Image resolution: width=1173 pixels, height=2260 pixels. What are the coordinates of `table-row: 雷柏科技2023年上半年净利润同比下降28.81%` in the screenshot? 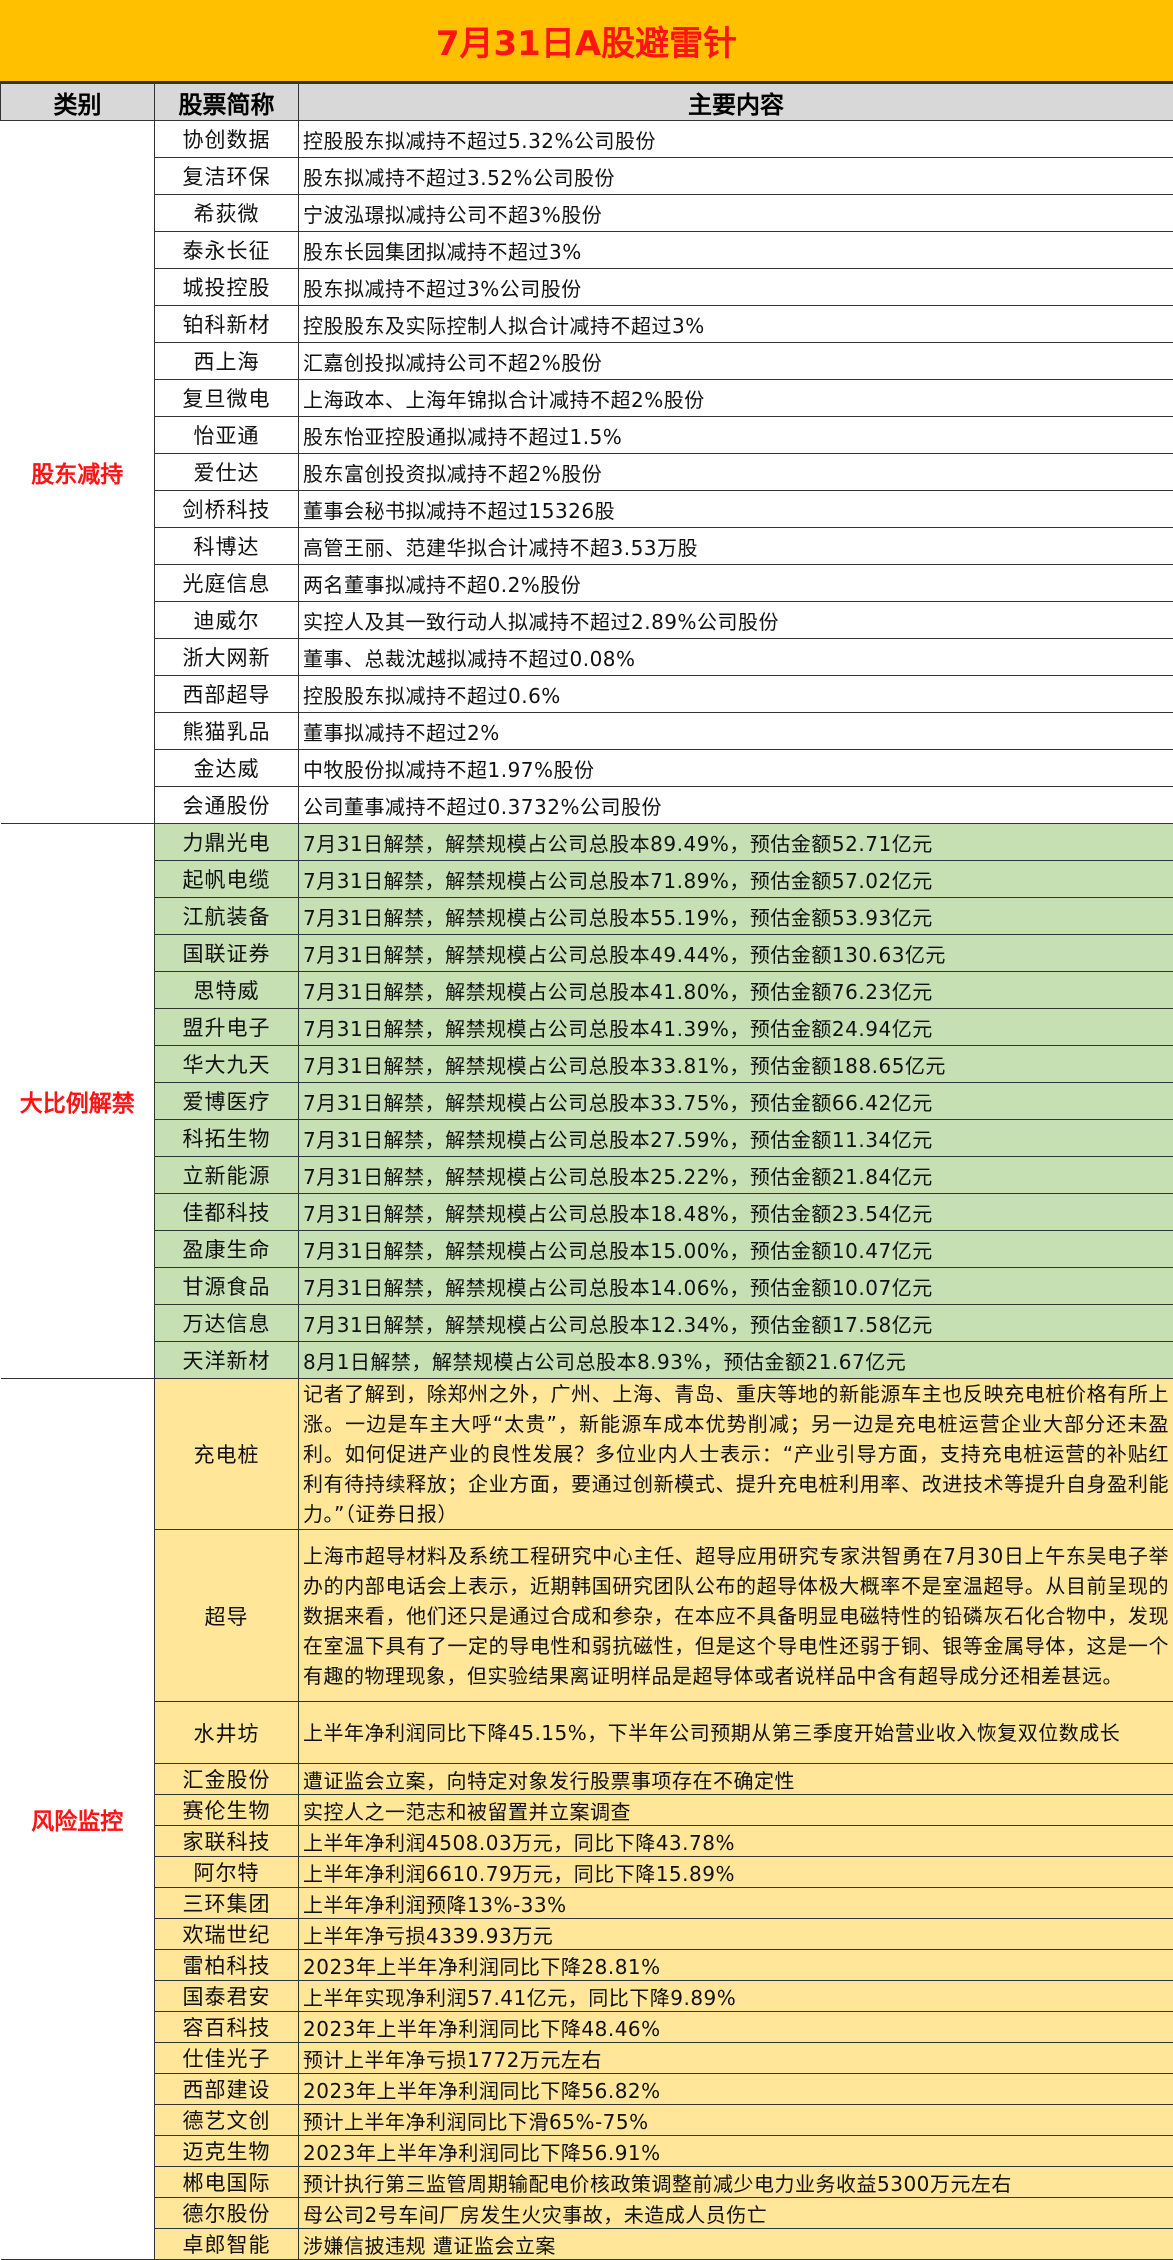 It's located at (587, 1965).